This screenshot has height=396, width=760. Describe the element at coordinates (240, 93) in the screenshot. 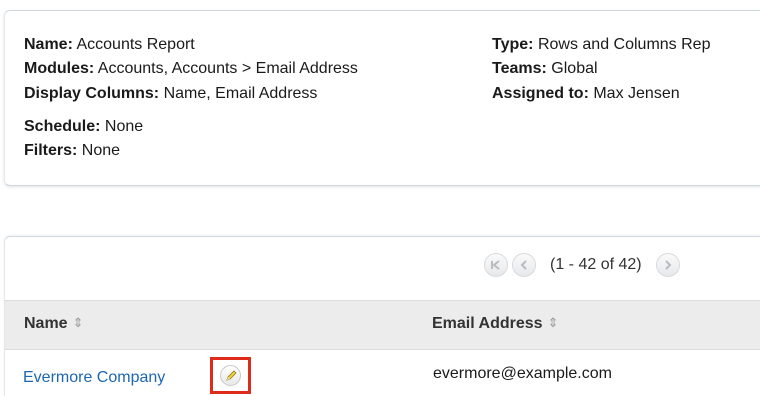

I see `report-display-columns-value: Name, Email Address` at that location.